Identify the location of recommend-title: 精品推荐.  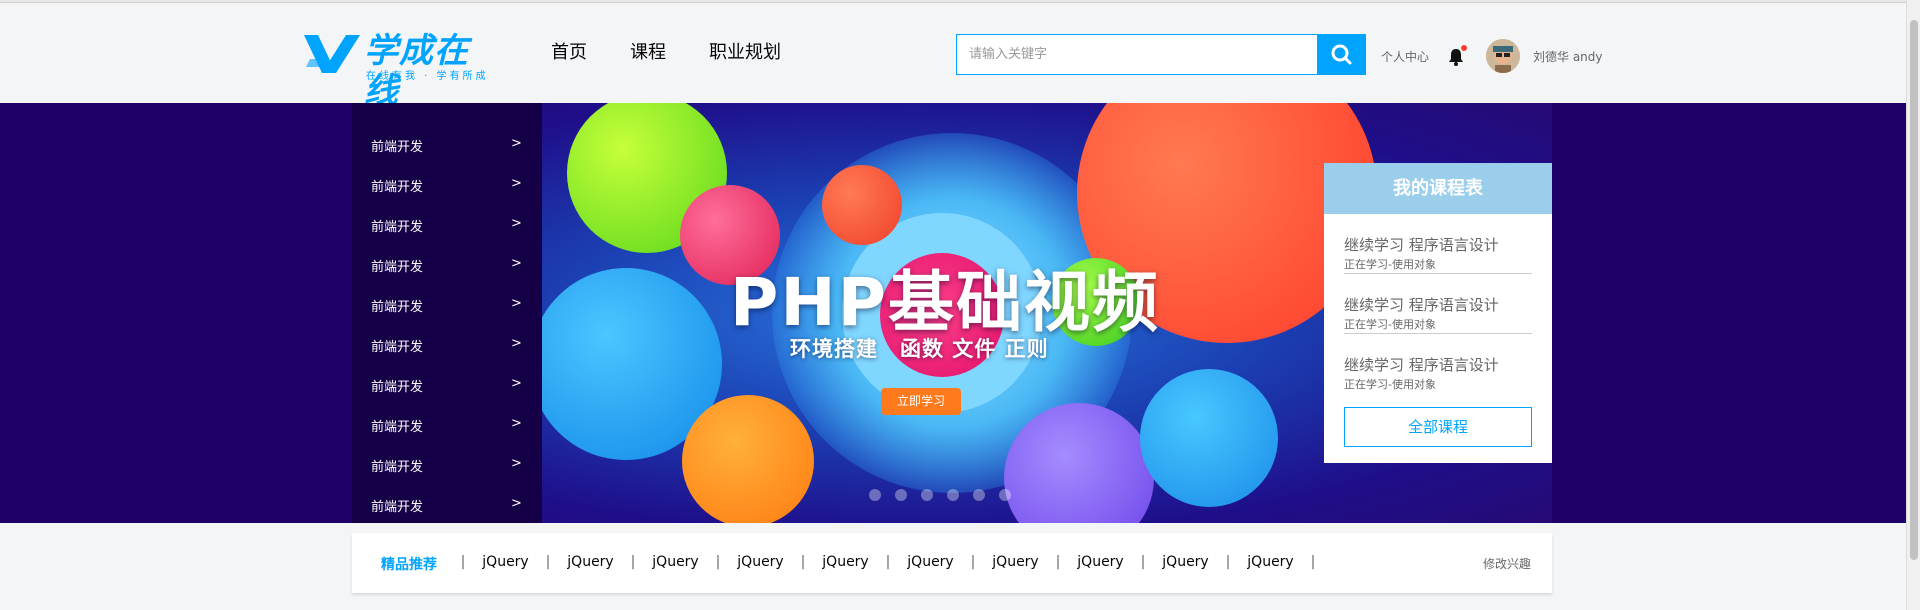
(409, 565).